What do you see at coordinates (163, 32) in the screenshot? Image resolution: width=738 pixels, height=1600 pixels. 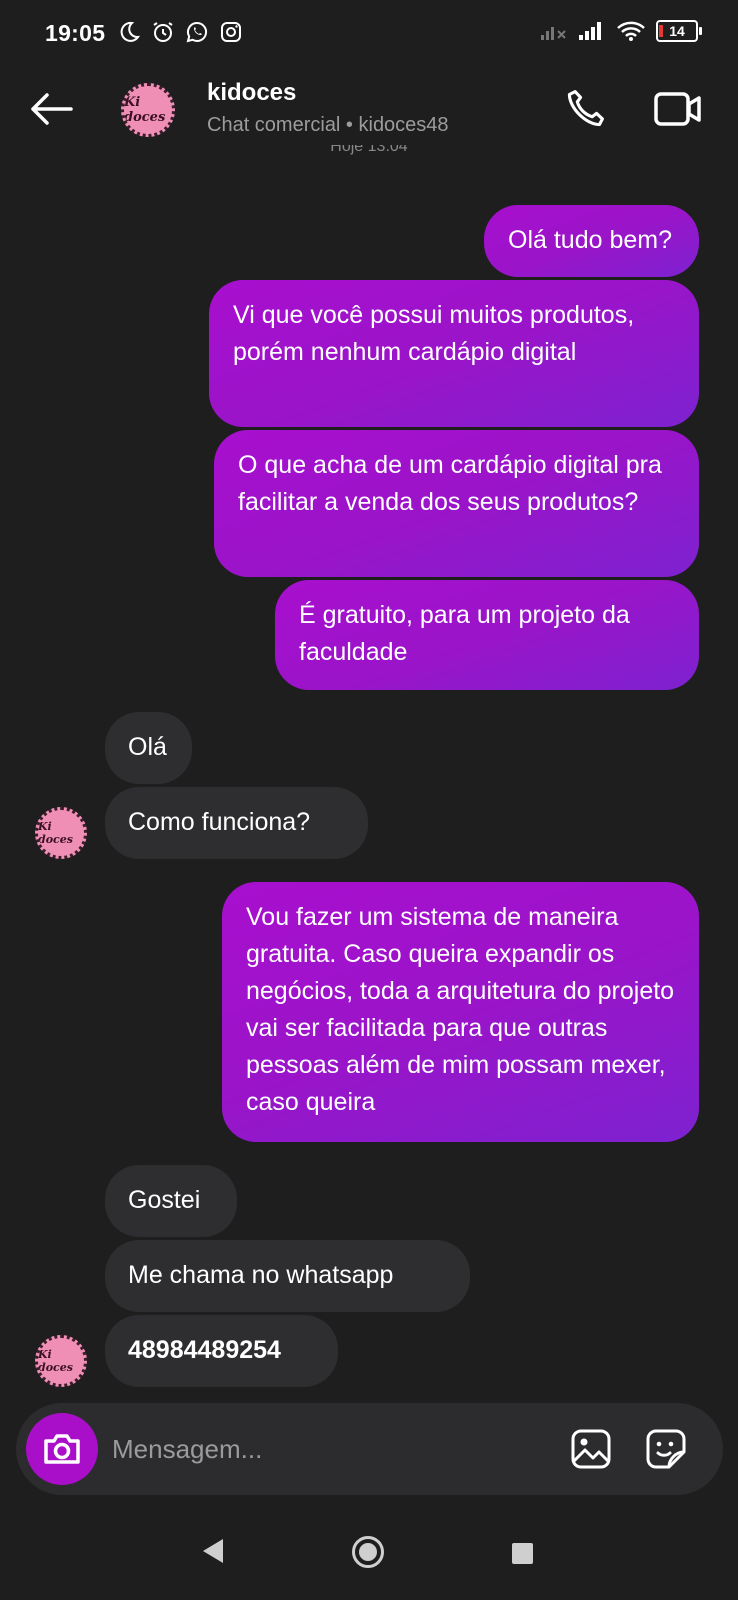 I see `alarm-icon` at bounding box center [163, 32].